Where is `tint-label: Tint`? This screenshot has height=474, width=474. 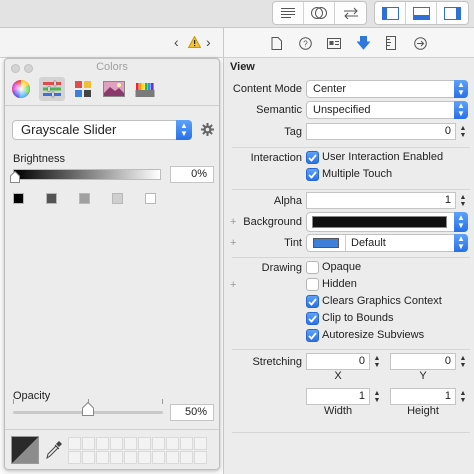 tint-label: Tint is located at coordinates (293, 243).